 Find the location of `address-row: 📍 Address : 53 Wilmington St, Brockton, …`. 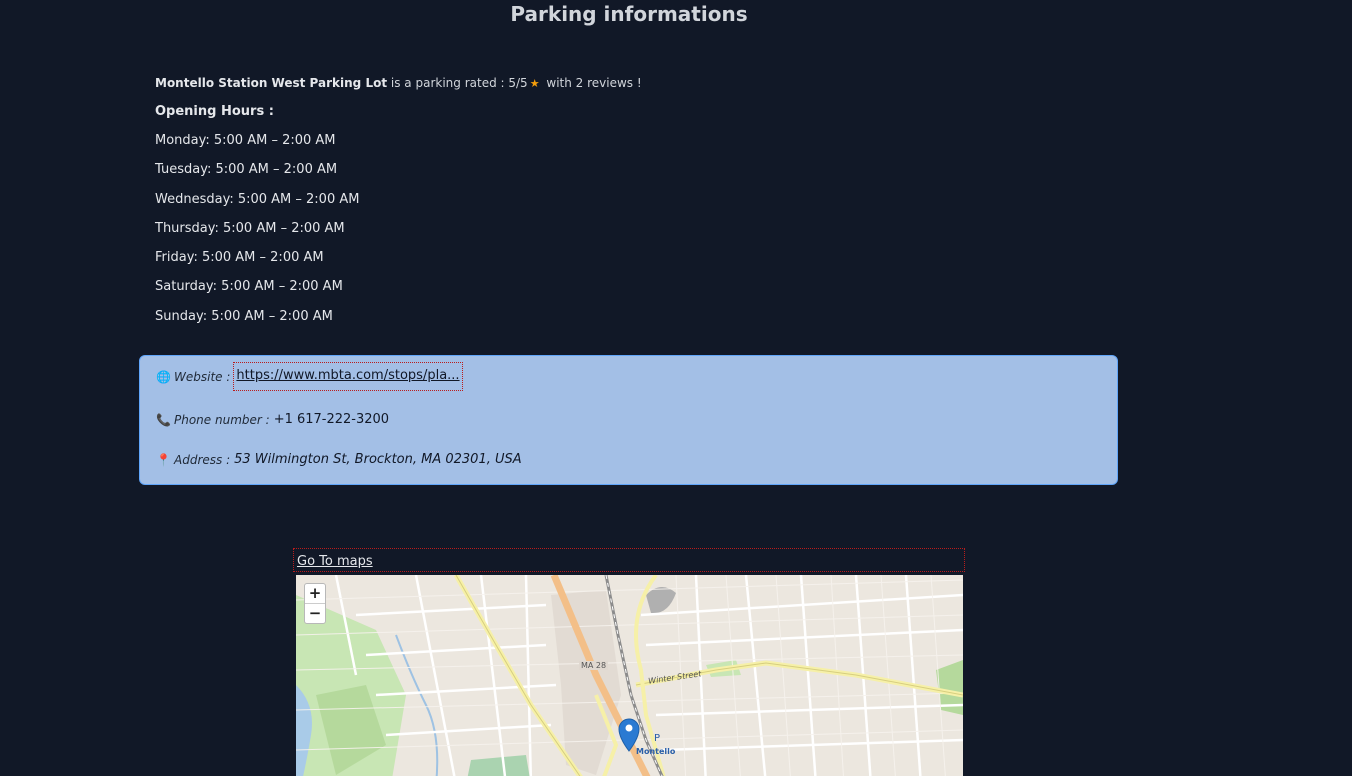

address-row: 📍 Address : 53 Wilmington St, Brockton, … is located at coordinates (339, 459).